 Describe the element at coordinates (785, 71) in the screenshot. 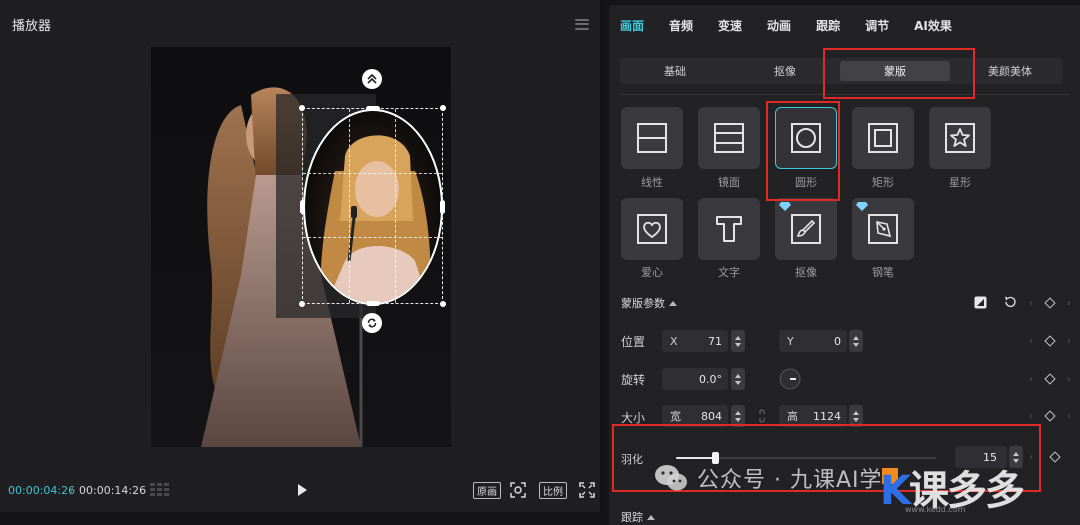

I see `subtab-cutout: 抠像` at that location.